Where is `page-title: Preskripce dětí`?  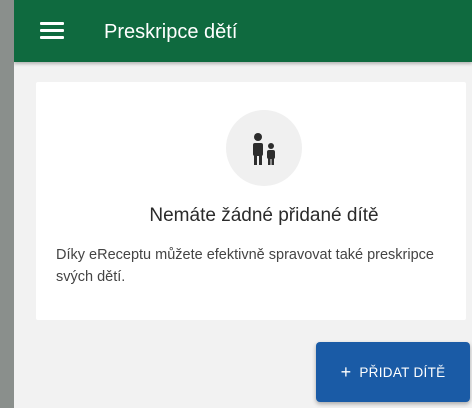 page-title: Preskripce dětí is located at coordinates (171, 32).